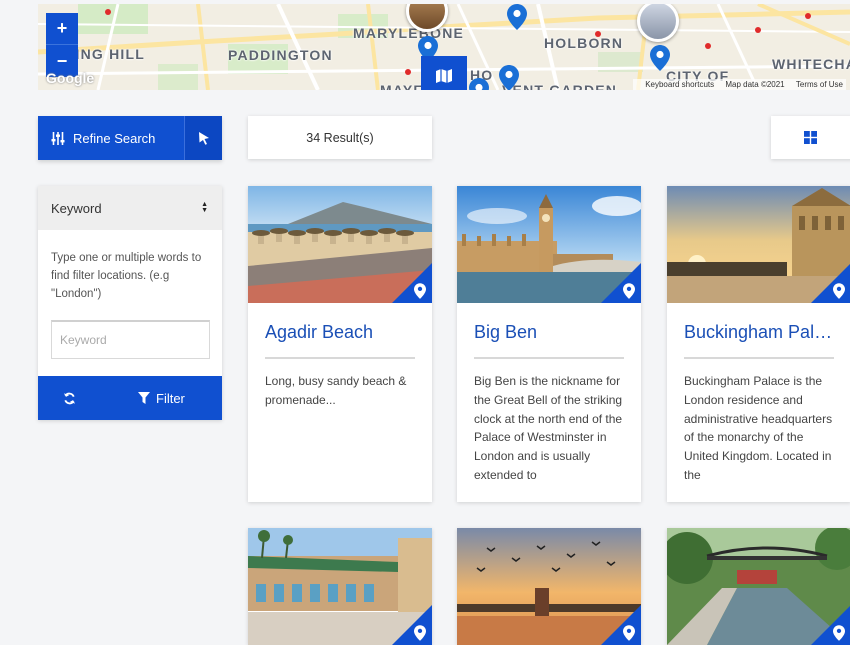 The width and height of the screenshot is (850, 645). I want to click on collapse-sidebar-button, so click(203, 138).